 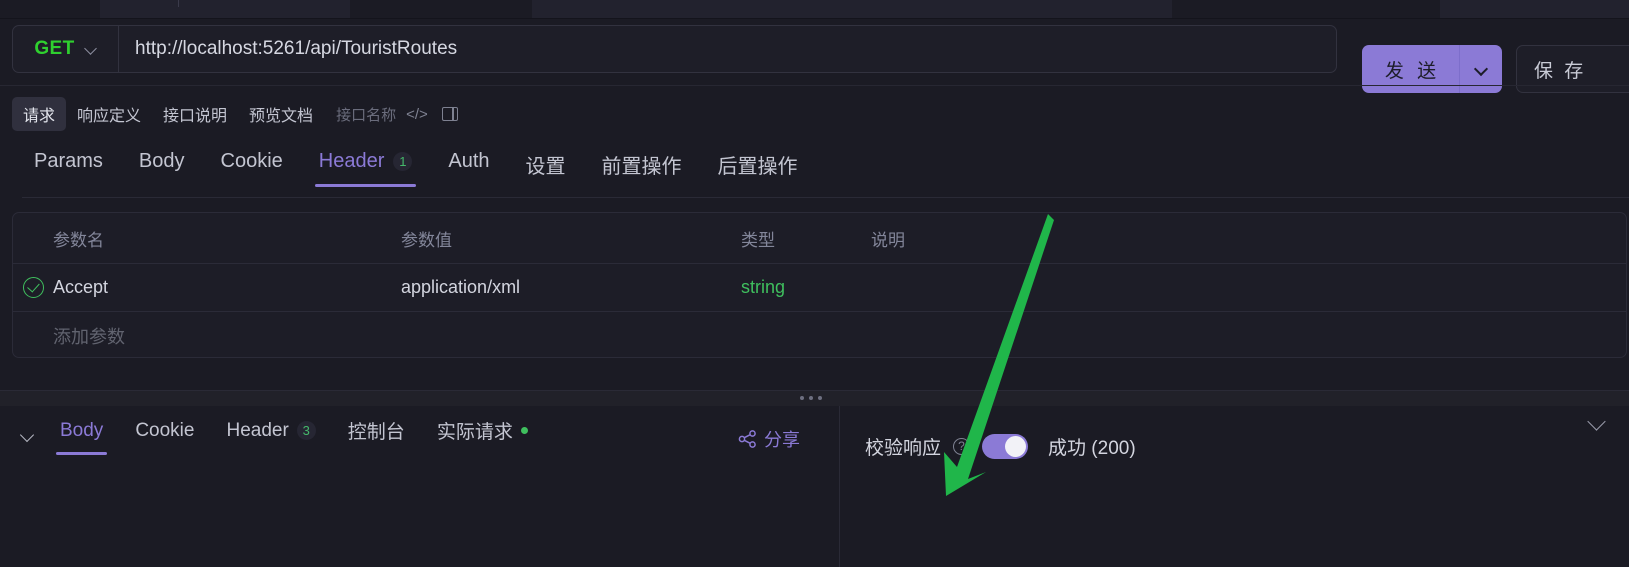 I want to click on cell-param-value: application/xml, so click(x=571, y=287).